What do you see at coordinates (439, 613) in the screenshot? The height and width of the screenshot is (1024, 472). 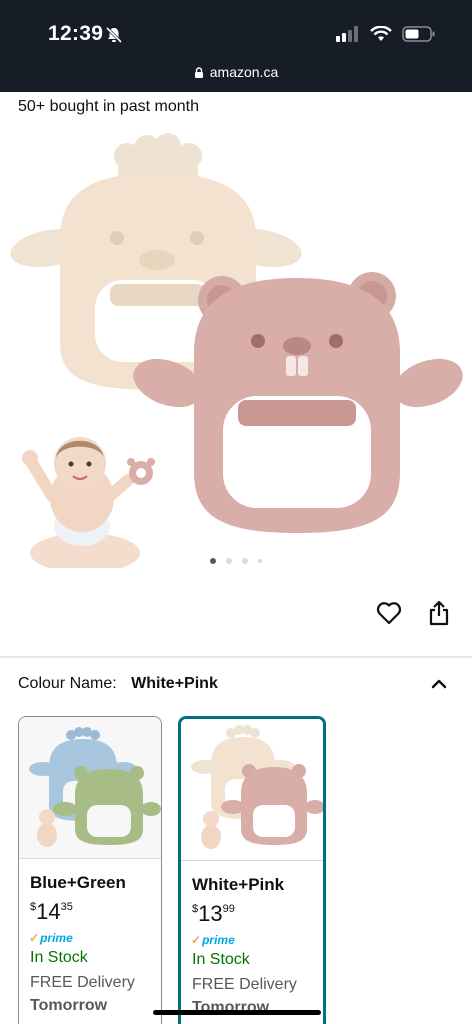 I see `share-icon` at bounding box center [439, 613].